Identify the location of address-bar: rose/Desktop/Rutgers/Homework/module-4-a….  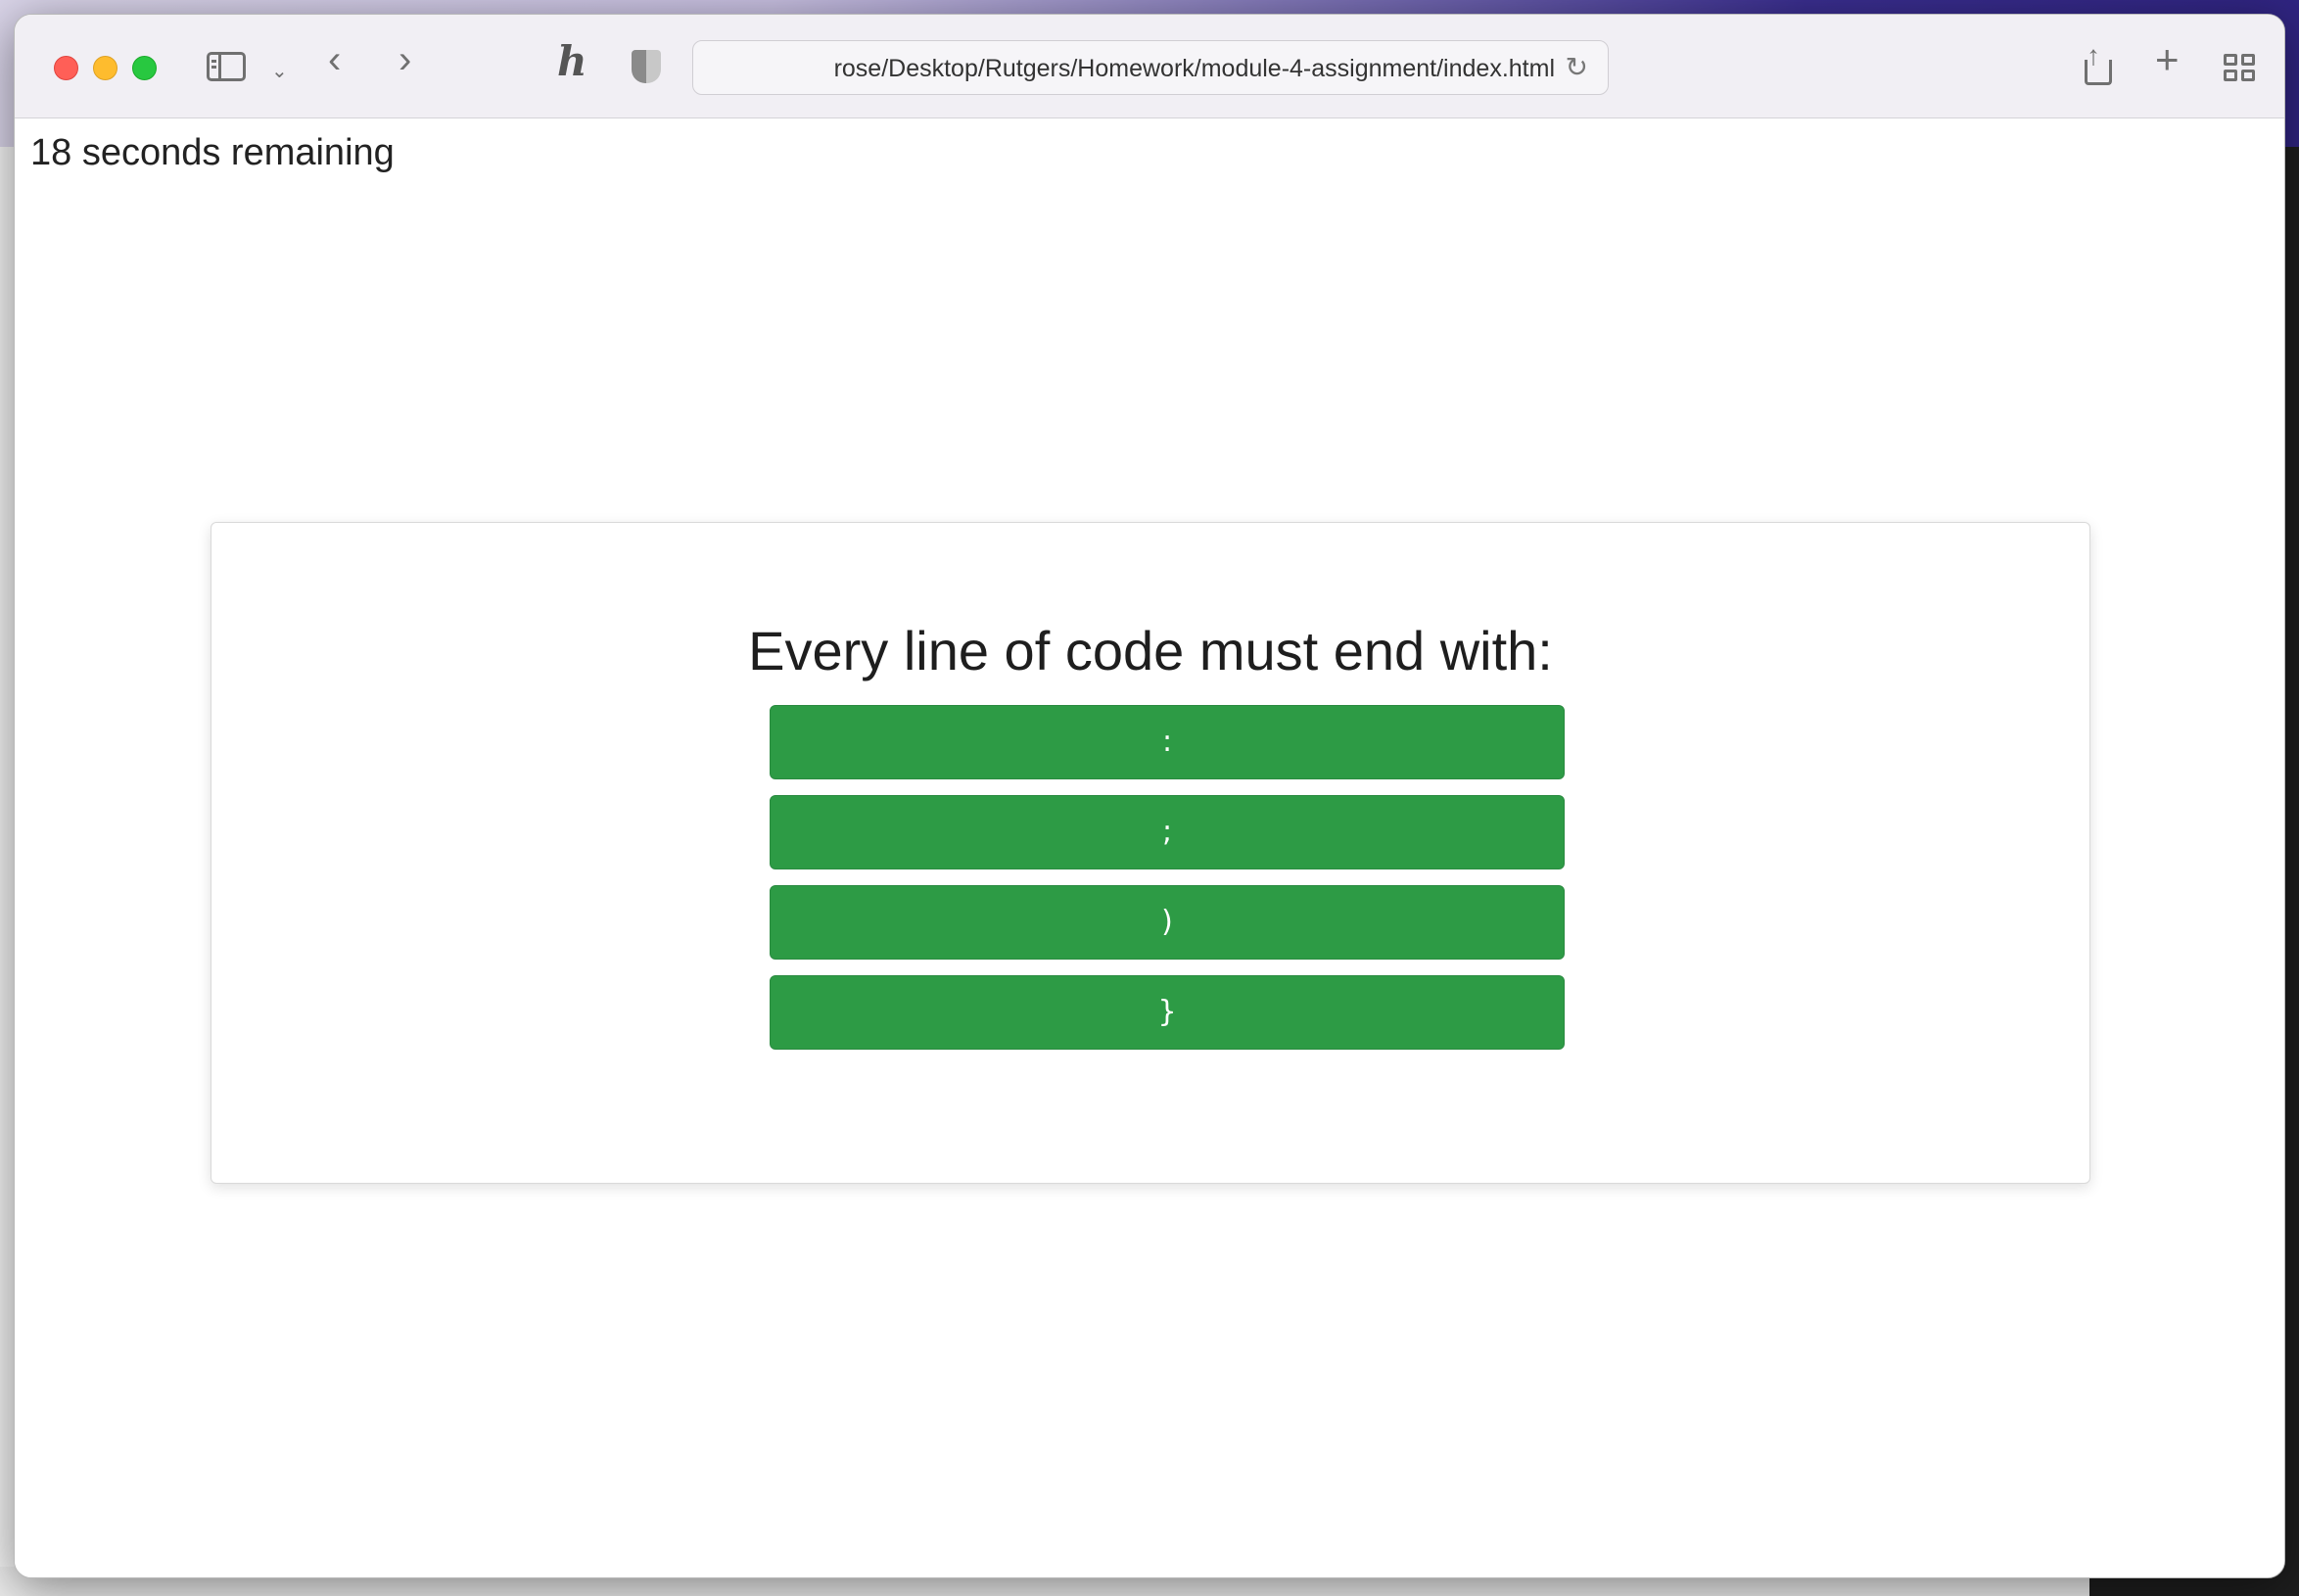
(1150, 67).